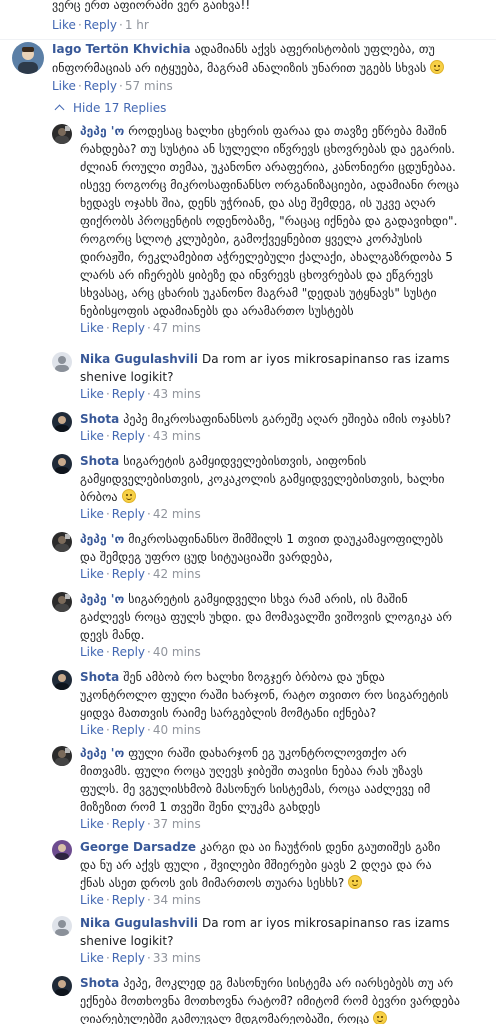  What do you see at coordinates (270, 958) in the screenshot?
I see `comment-actions: Like · Reply · 33 mins` at bounding box center [270, 958].